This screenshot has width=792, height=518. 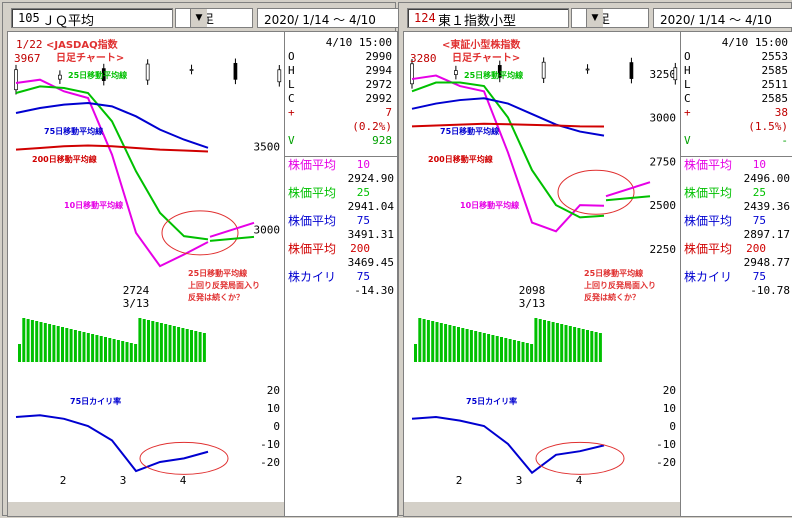 What do you see at coordinates (759, 164) in the screenshot?
I see `ma-period: 10` at bounding box center [759, 164].